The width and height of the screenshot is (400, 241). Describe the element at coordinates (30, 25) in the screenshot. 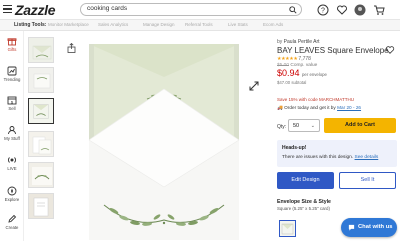

I see `listing-tools-label: Listing Tools:` at that location.